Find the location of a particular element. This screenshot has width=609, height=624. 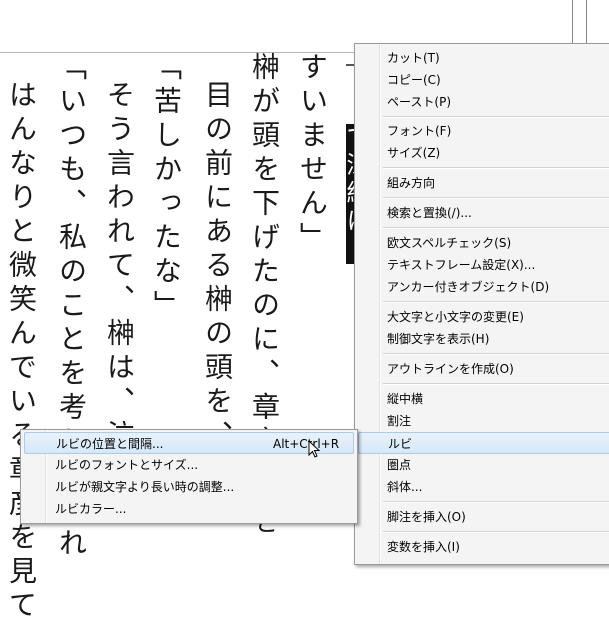

menu-item-font: フォント(F) is located at coordinates (482, 131).